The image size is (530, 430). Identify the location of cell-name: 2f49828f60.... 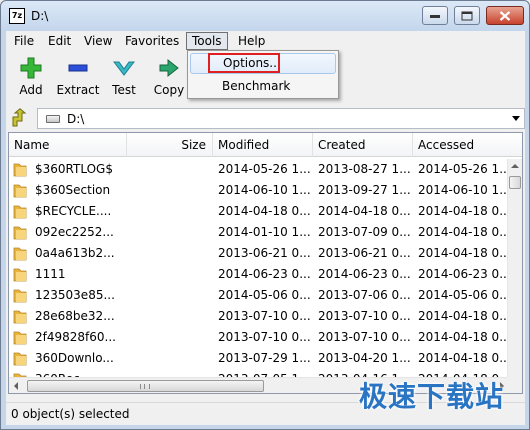
(75, 337).